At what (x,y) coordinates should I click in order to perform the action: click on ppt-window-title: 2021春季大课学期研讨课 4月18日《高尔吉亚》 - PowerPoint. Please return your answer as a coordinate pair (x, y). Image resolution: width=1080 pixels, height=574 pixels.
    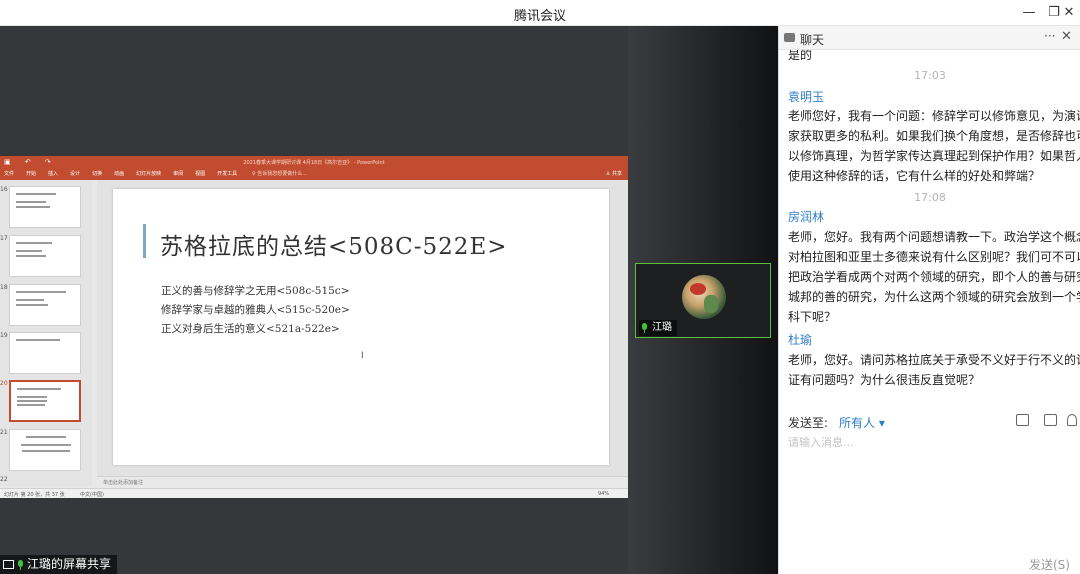
    Looking at the image, I should click on (314, 163).